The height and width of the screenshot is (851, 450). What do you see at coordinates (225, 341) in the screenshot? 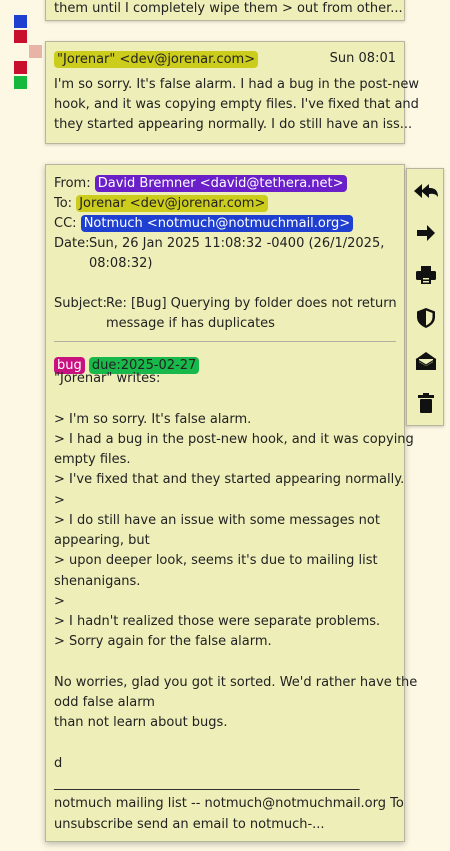
I see `header-divider` at bounding box center [225, 341].